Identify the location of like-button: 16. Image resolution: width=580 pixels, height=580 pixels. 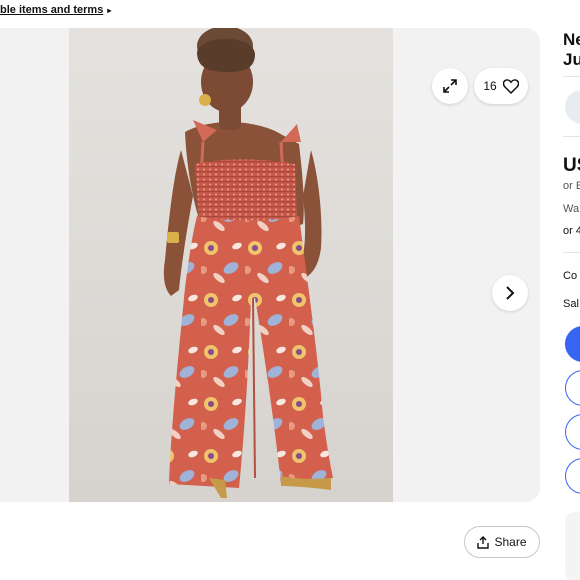
(501, 86).